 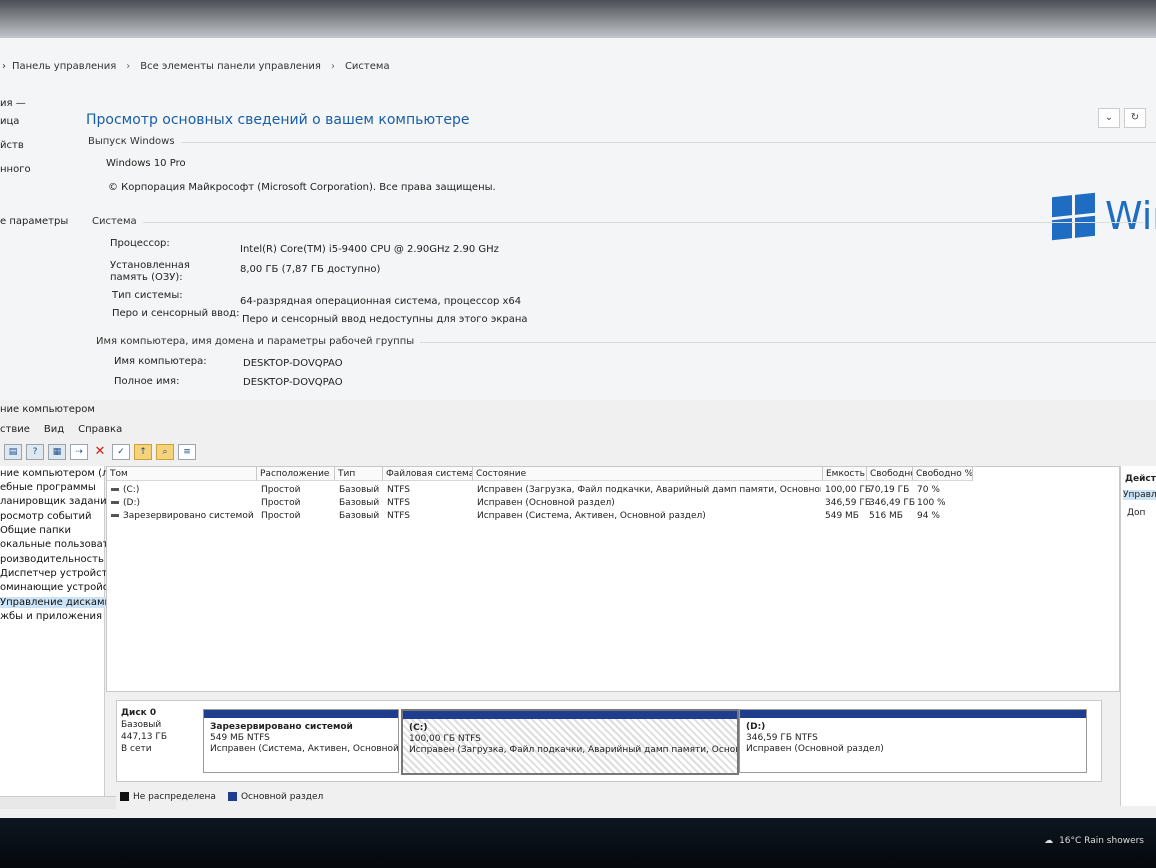 What do you see at coordinates (48, 487) in the screenshot?
I see `tree-item: ебные программы` at bounding box center [48, 487].